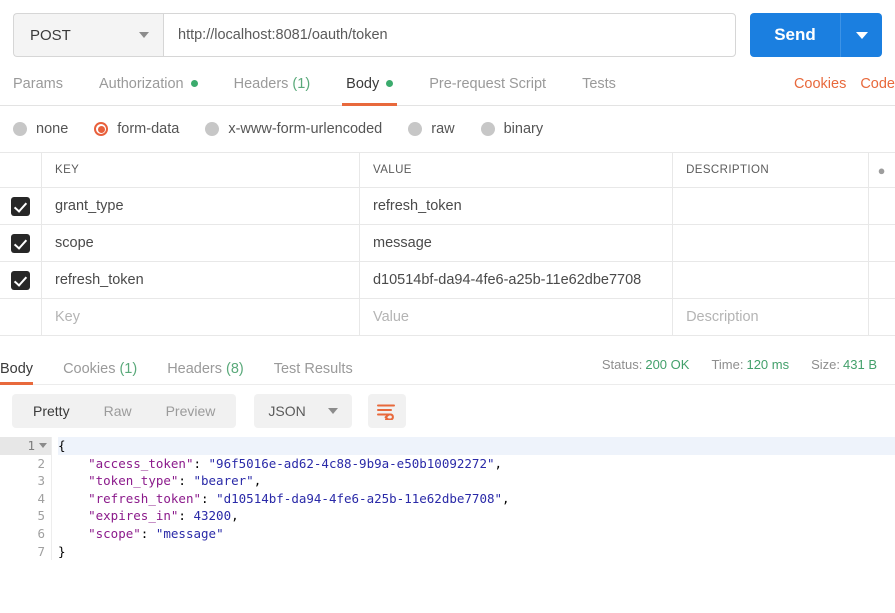 The width and height of the screenshot is (895, 613). What do you see at coordinates (201, 280) in the screenshot?
I see `row-key: refresh_token` at bounding box center [201, 280].